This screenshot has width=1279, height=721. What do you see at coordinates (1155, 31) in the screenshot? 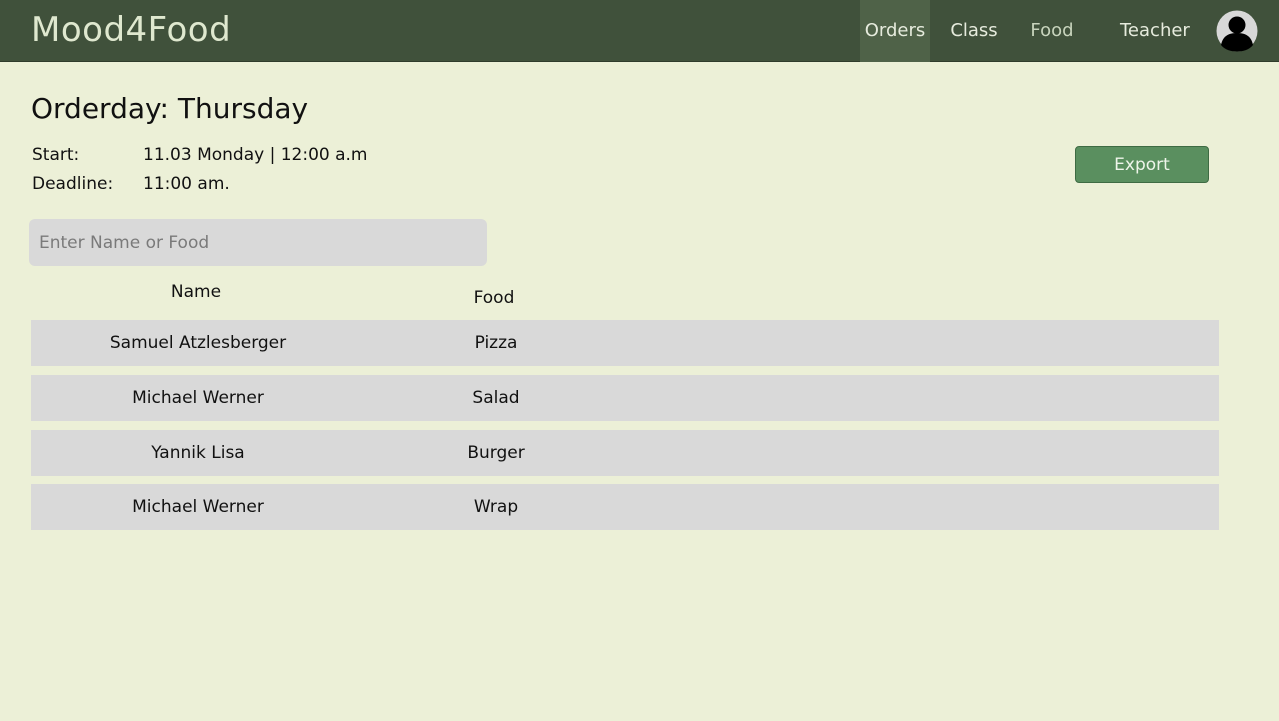
I see `user-role-label: Teacher` at bounding box center [1155, 31].